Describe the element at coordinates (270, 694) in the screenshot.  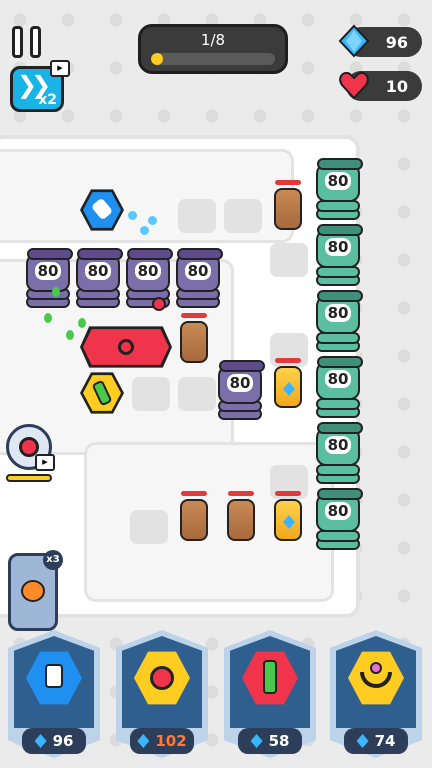
I see `shop-card-red-launcher: 58` at that location.